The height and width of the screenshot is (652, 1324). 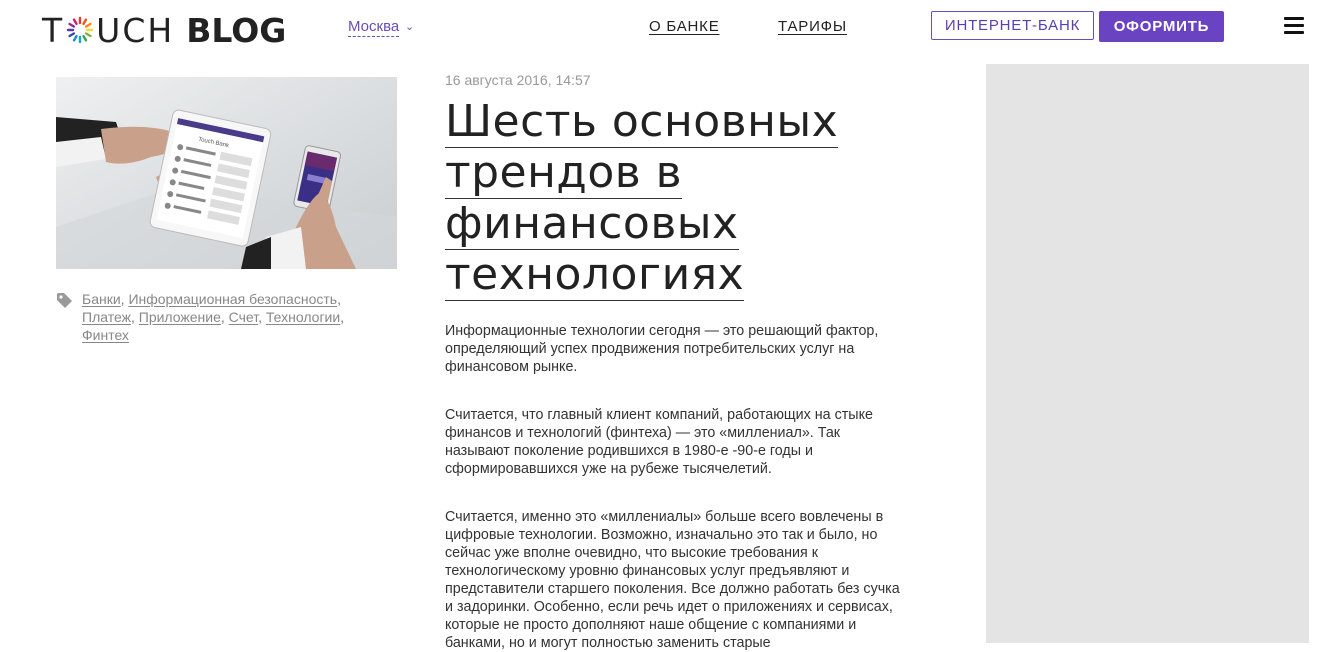 I want to click on title-line: трендов в, so click(x=564, y=173).